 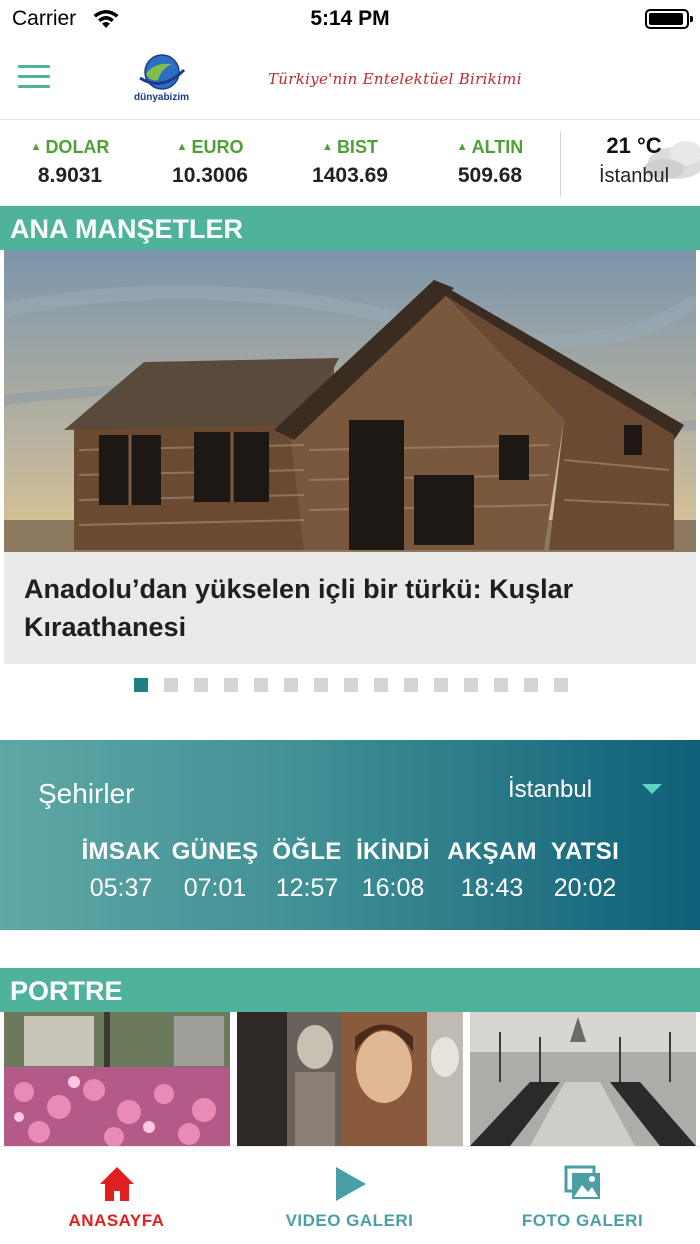 I want to click on market-altin: ▲ ALTIN 509.68, so click(x=490, y=162).